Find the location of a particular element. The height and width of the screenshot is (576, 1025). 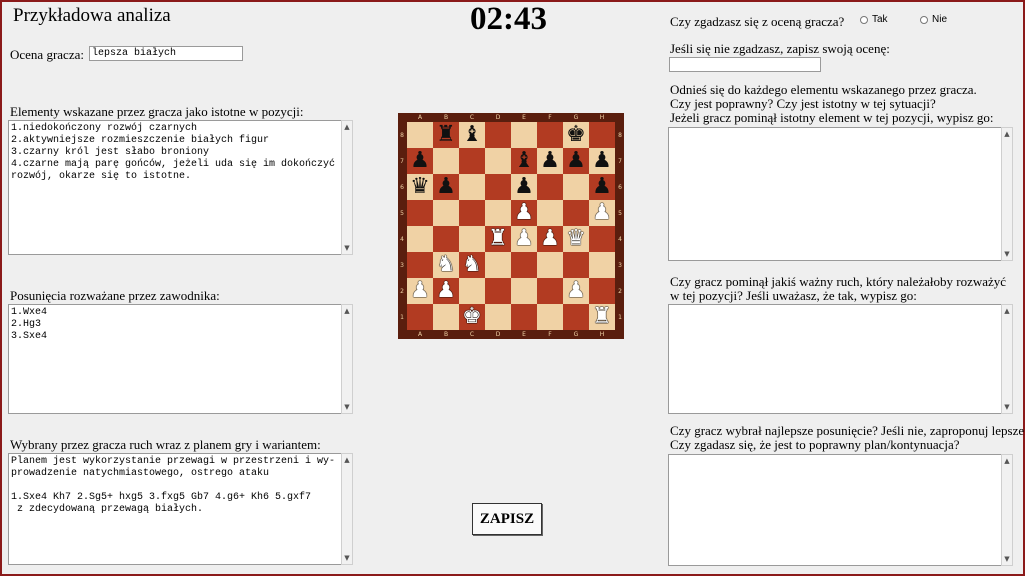

black-queen-icon: ♛ is located at coordinates (420, 187).